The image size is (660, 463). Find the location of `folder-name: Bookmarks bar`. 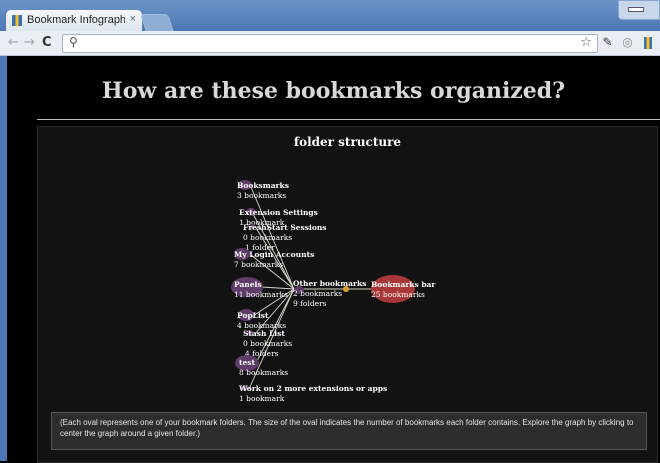

folder-name: Bookmarks bar is located at coordinates (403, 284).